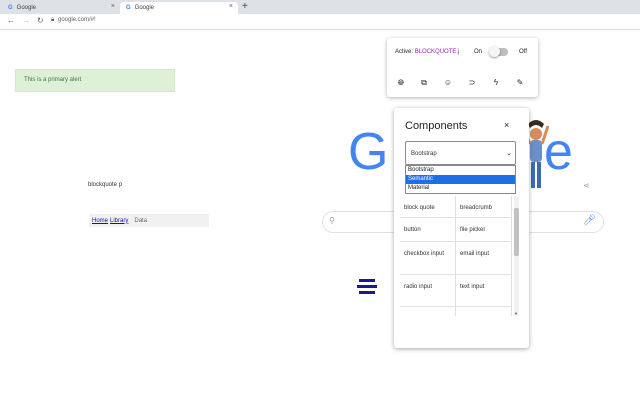 The image size is (640, 400). What do you see at coordinates (437, 52) in the screenshot?
I see `active-value: BLOCKQUOTE.j` at bounding box center [437, 52].